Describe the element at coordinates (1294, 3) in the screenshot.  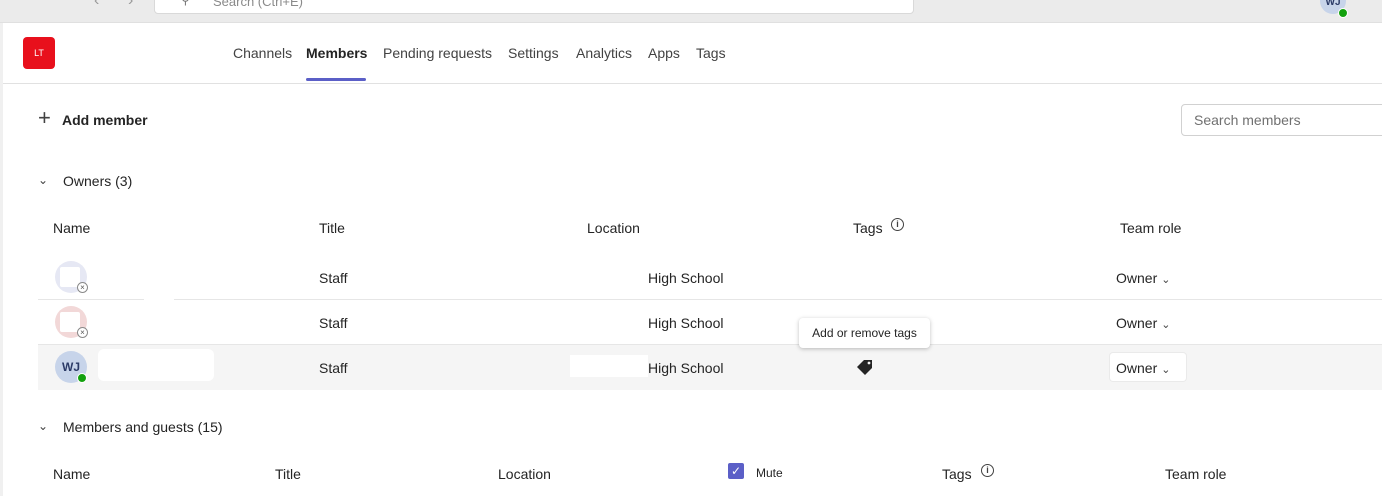
I see `more-horizontal-icon: ···` at that location.